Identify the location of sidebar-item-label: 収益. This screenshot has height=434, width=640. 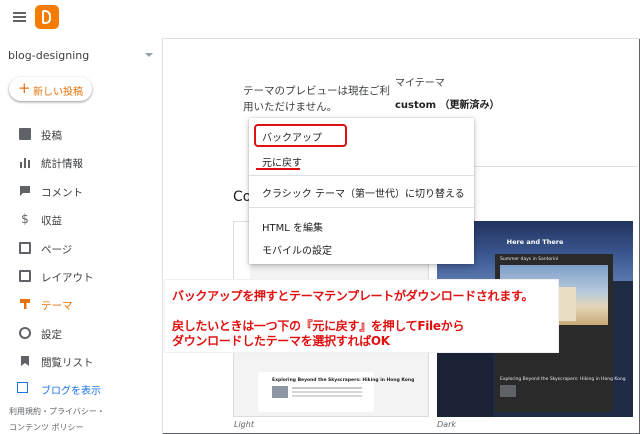
(51, 221).